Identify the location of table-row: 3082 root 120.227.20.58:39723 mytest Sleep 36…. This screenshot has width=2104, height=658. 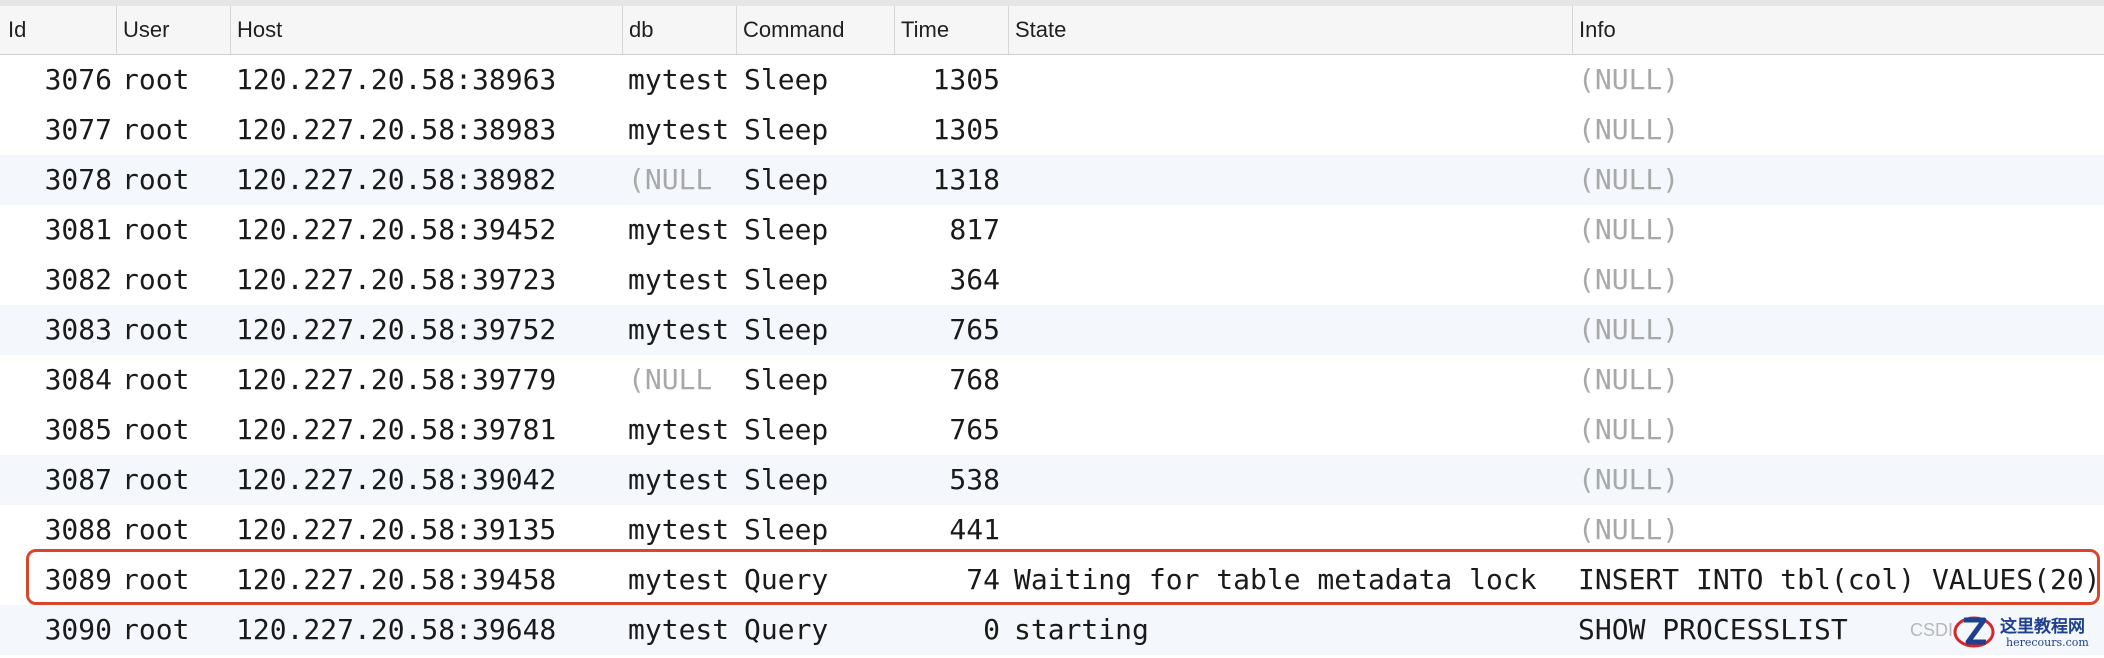
(1052, 280).